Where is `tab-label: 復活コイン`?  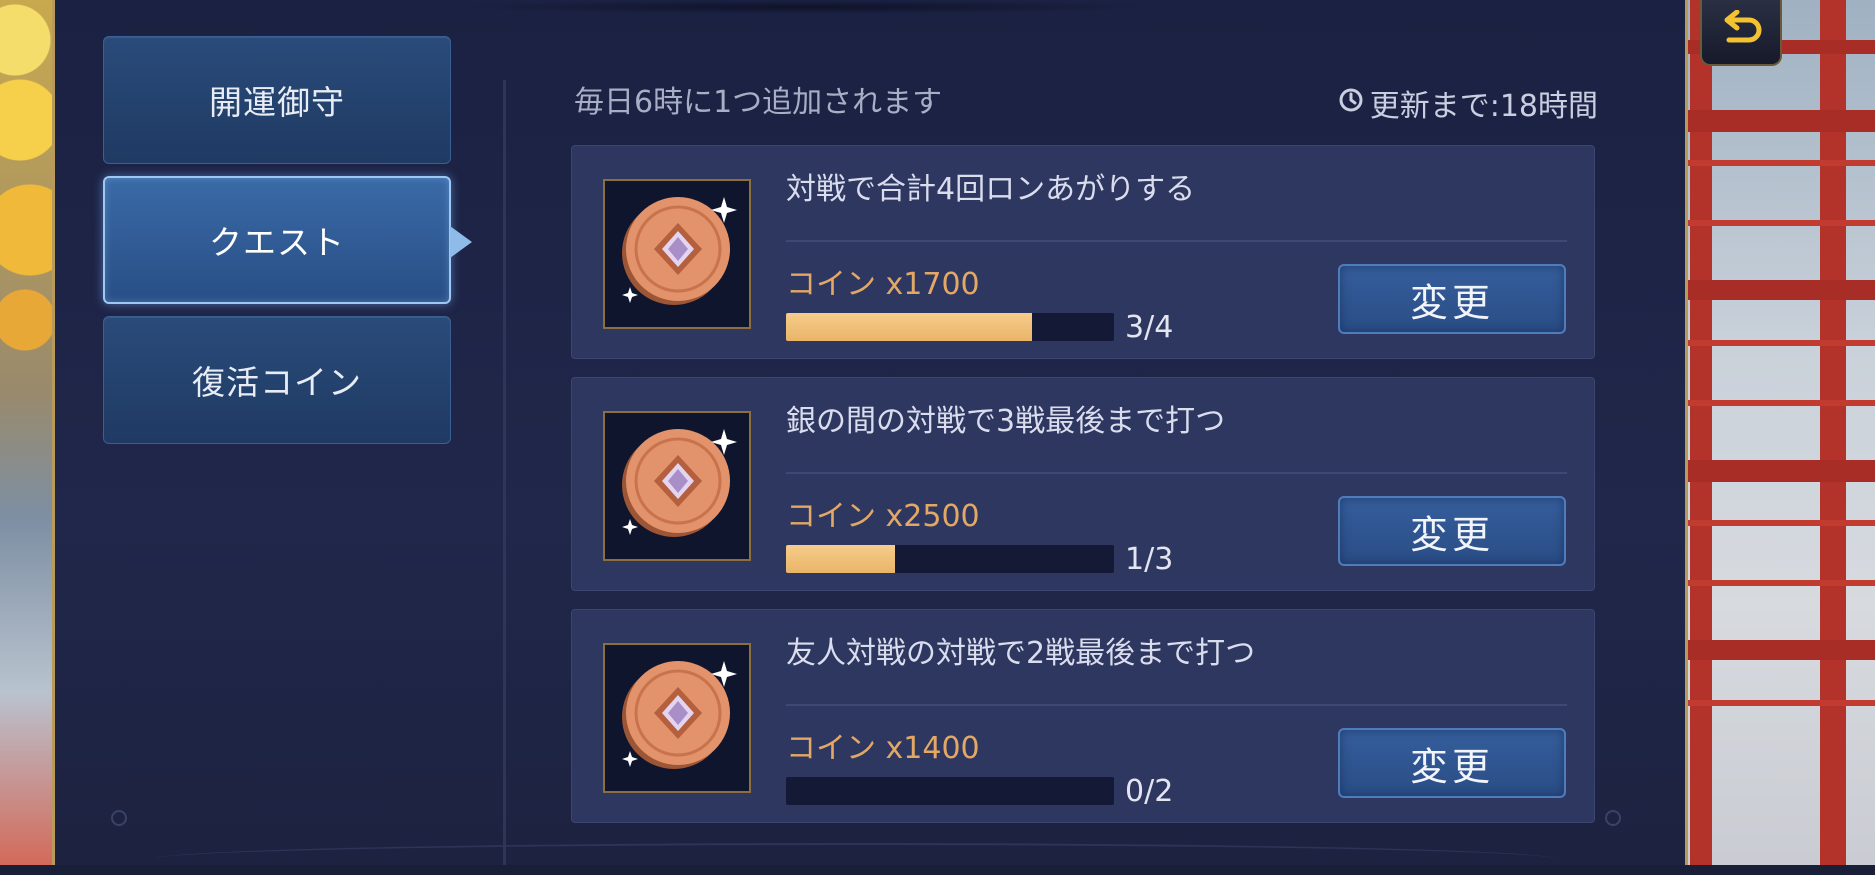
tab-label: 復活コイン is located at coordinates (277, 382).